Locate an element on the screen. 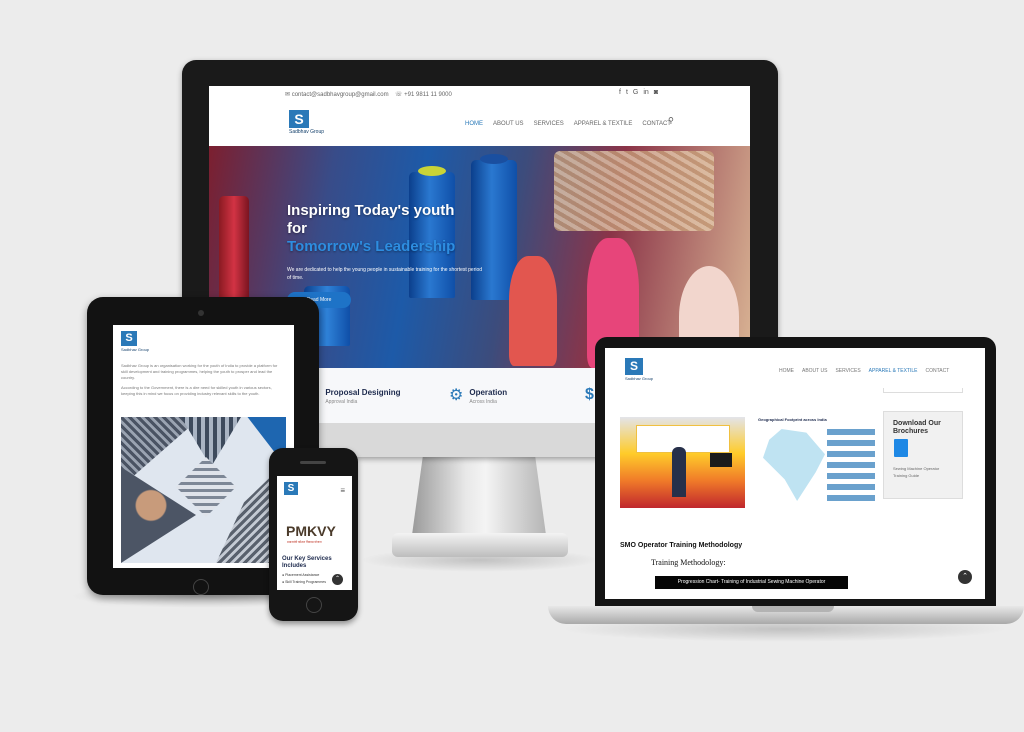 The height and width of the screenshot is (732, 1024). feature-proposal-designing: ☰ Proposal Designing Approval India is located at coordinates (352, 397).